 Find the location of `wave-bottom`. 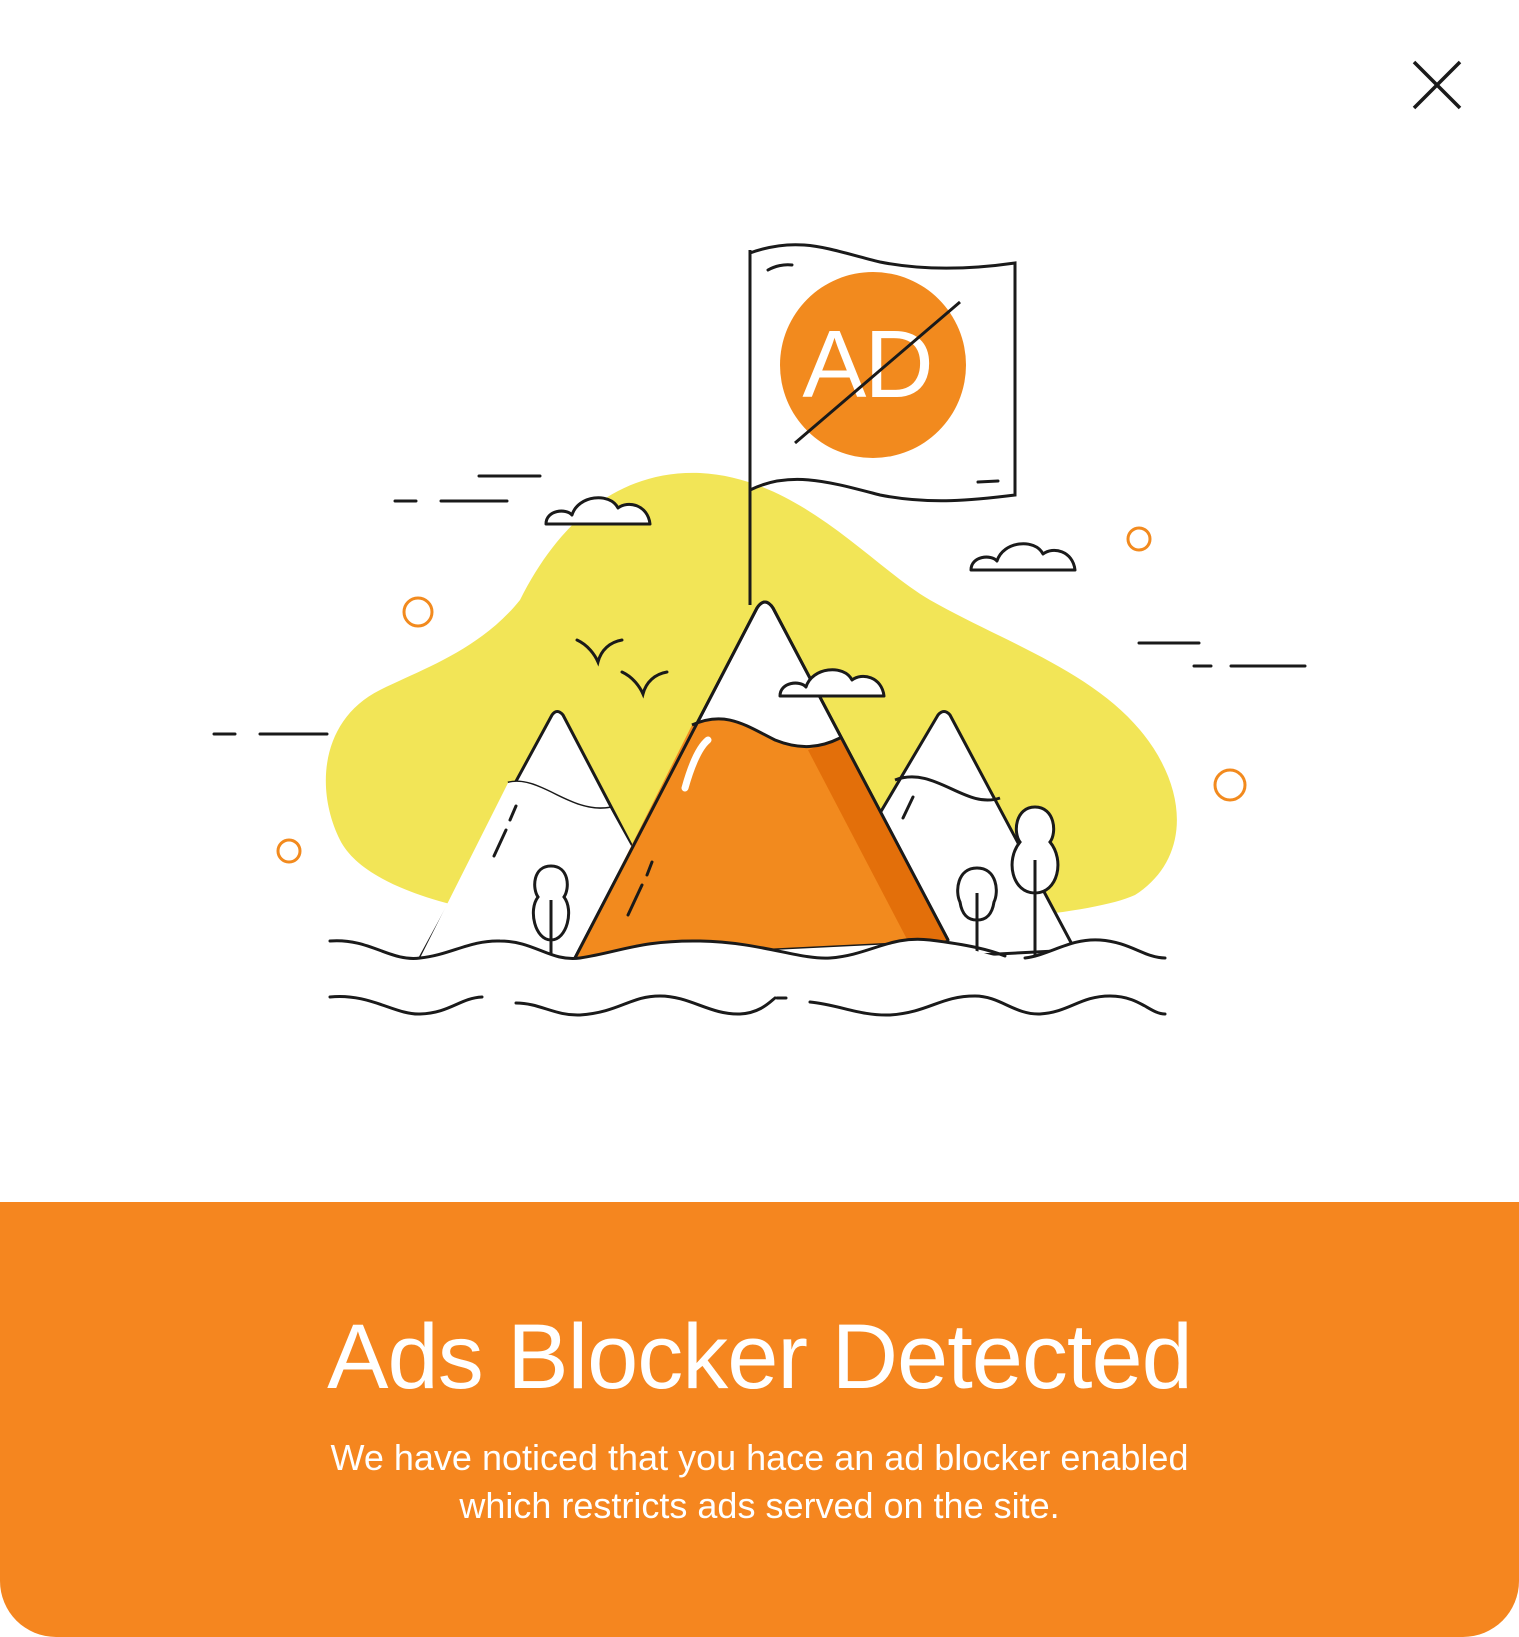

wave-bottom is located at coordinates (747, 1005).